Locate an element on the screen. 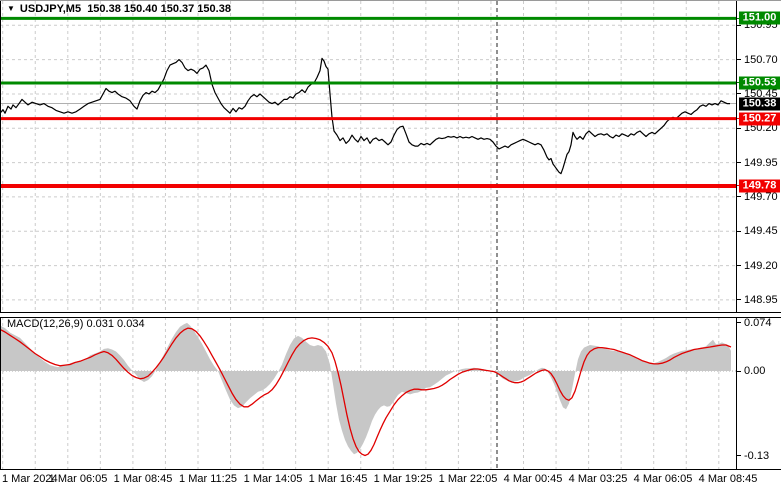 This screenshot has height=489, width=781. macd-axis-label: 0.074 is located at coordinates (758, 322).